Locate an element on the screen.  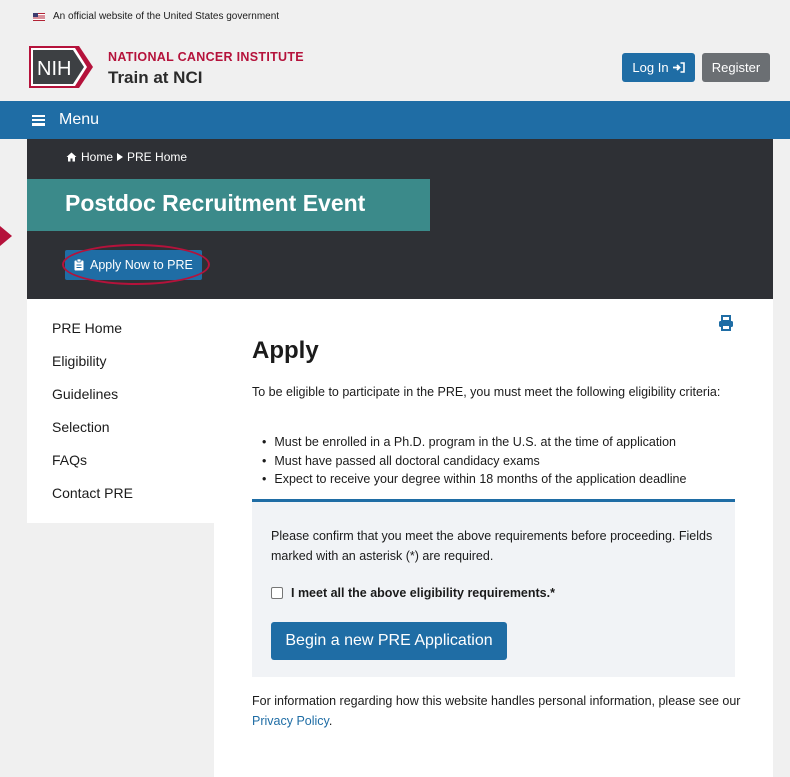
nih-logo-text: NIH is located at coordinates (54, 69).